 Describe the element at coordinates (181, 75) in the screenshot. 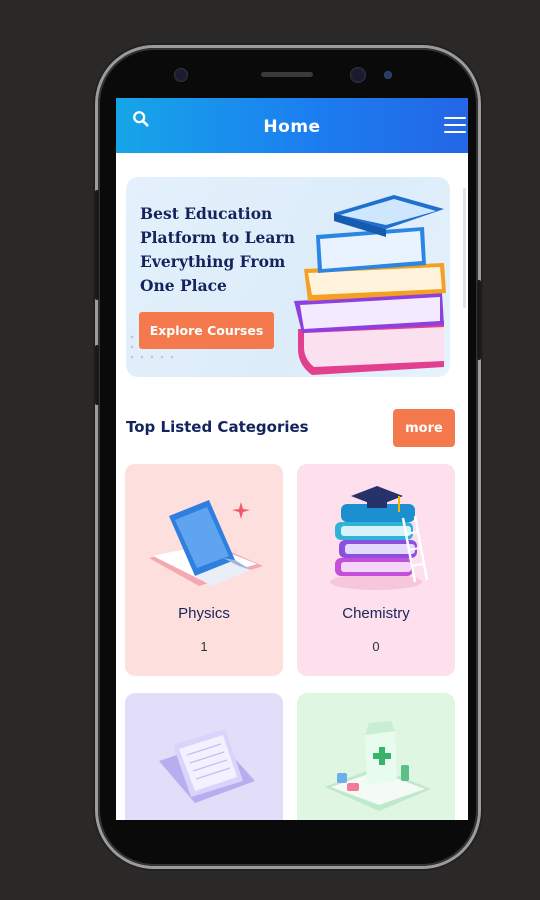

I see `front-sensor` at that location.